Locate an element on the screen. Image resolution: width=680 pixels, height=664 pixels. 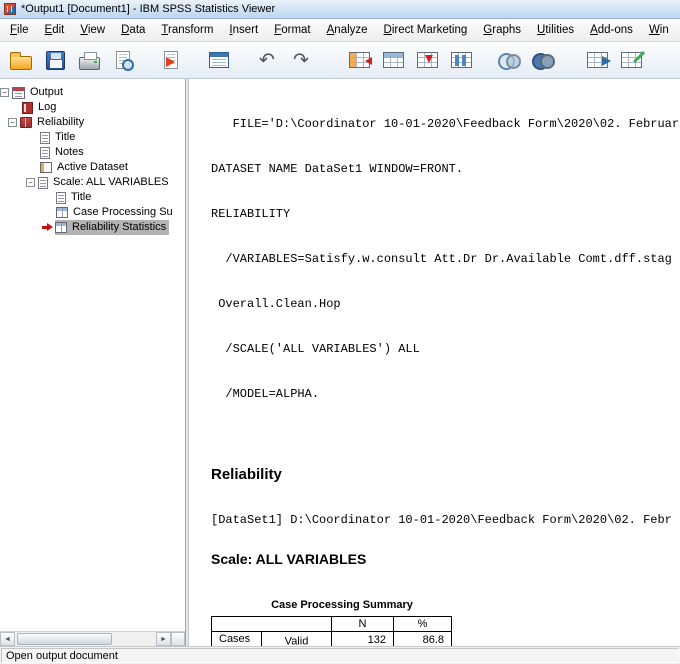
open-button is located at coordinates (21, 60).